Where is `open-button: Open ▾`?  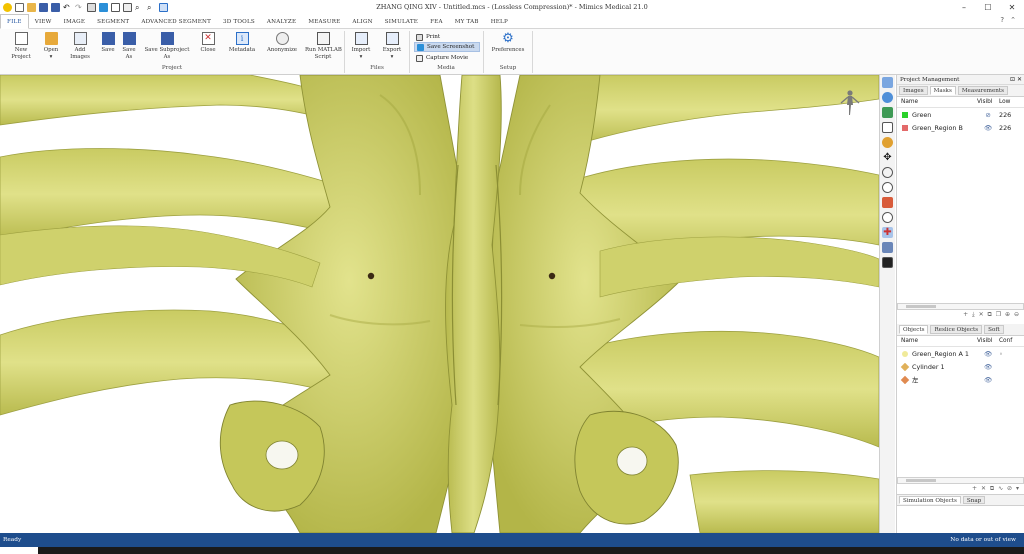
open-button: Open ▾ is located at coordinates (51, 46).